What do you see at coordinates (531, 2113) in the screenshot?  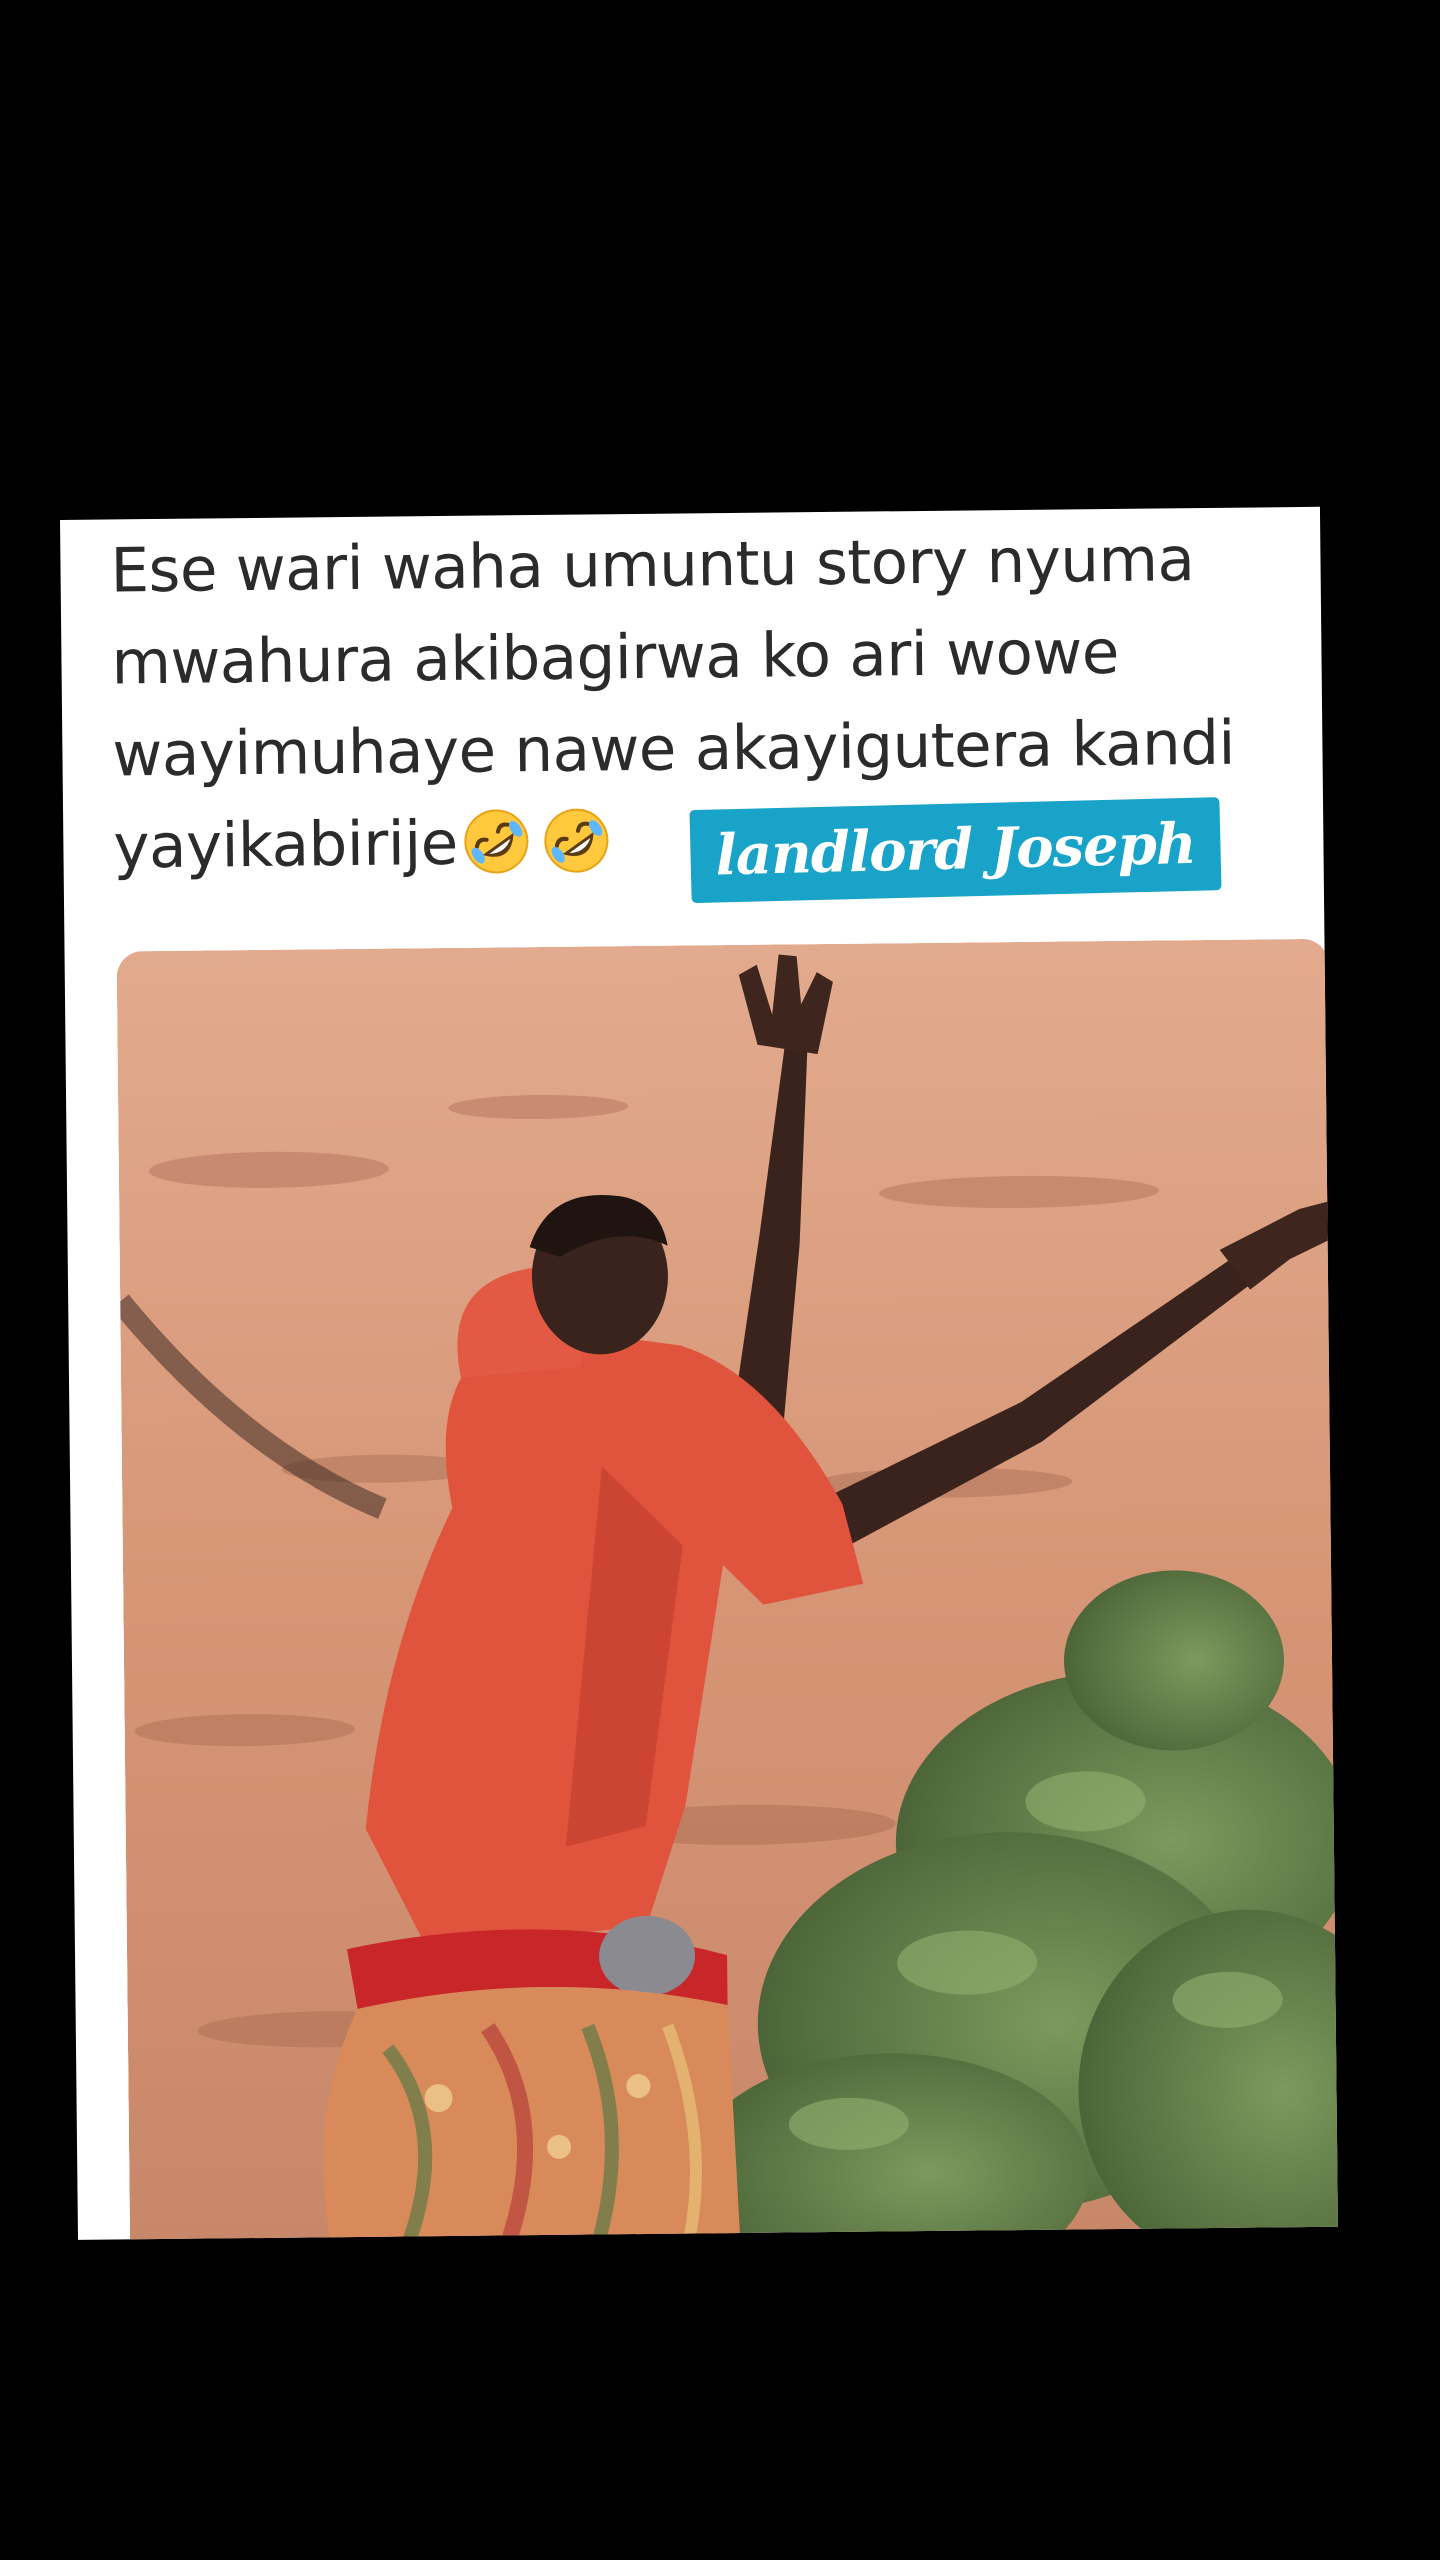 I see `wrap-skirt` at bounding box center [531, 2113].